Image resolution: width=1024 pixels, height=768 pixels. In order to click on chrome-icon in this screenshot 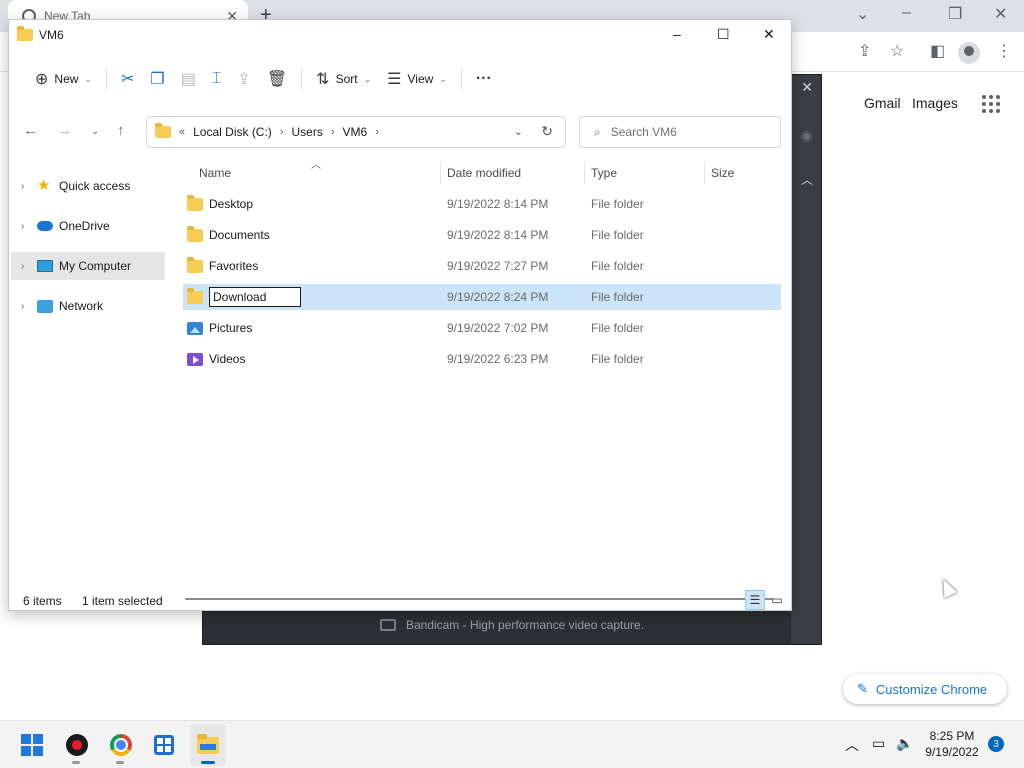, I will do `click(121, 745)`.